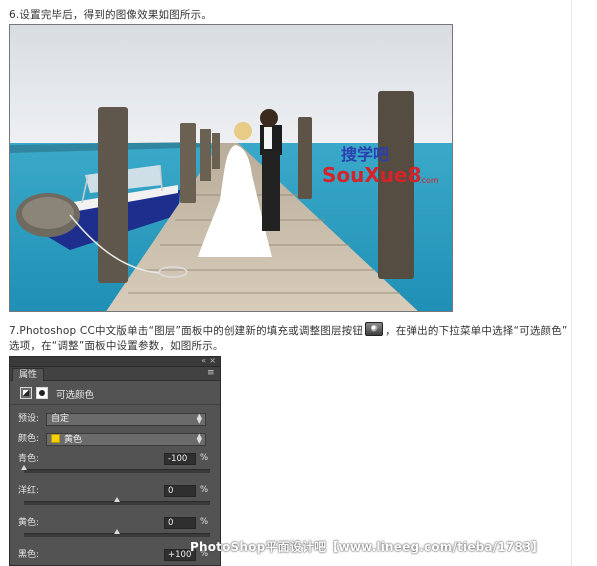  I want to click on color-value: 黄色, so click(73, 440).